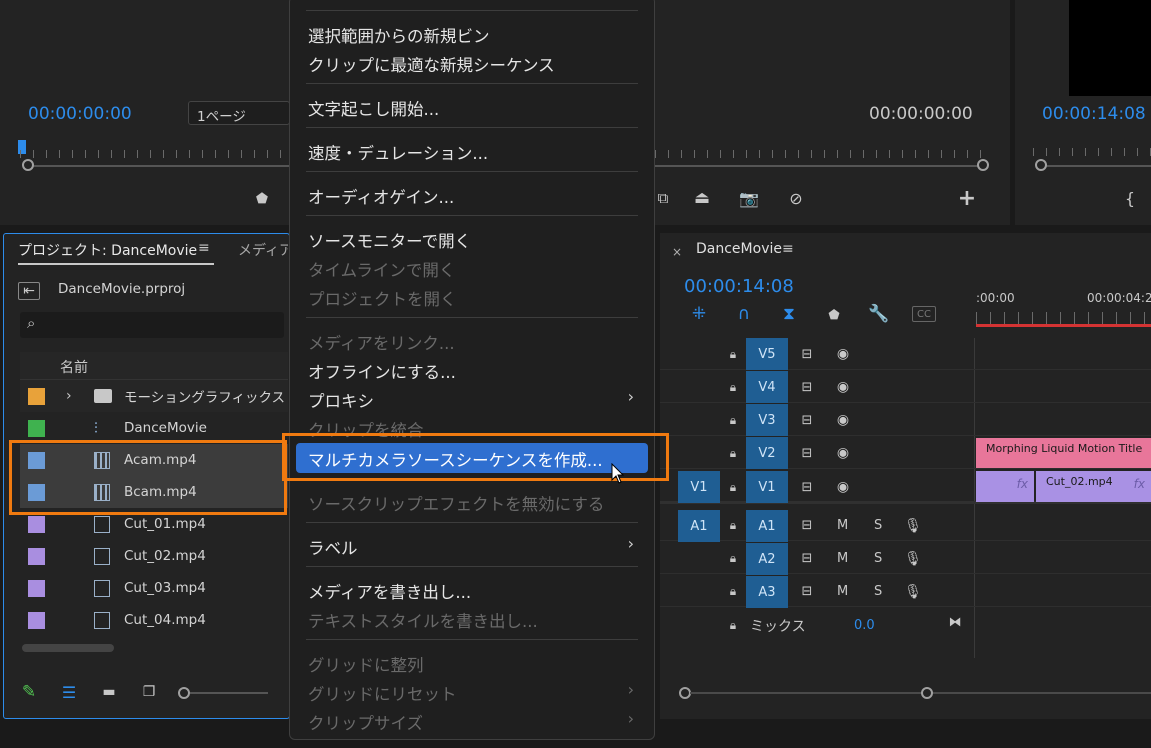  What do you see at coordinates (365, 722) in the screenshot?
I see `menu-item-clip-size: クリップサイズ` at bounding box center [365, 722].